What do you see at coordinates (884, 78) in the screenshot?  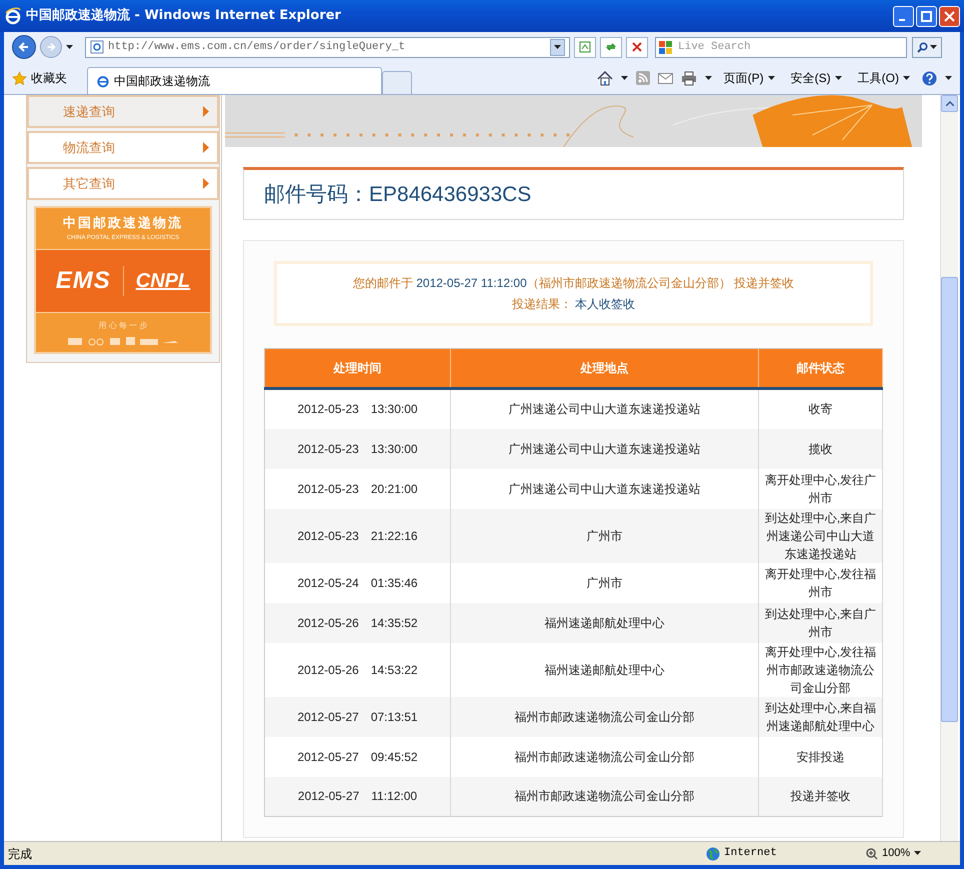 I see `menu-button: 工具(O)` at bounding box center [884, 78].